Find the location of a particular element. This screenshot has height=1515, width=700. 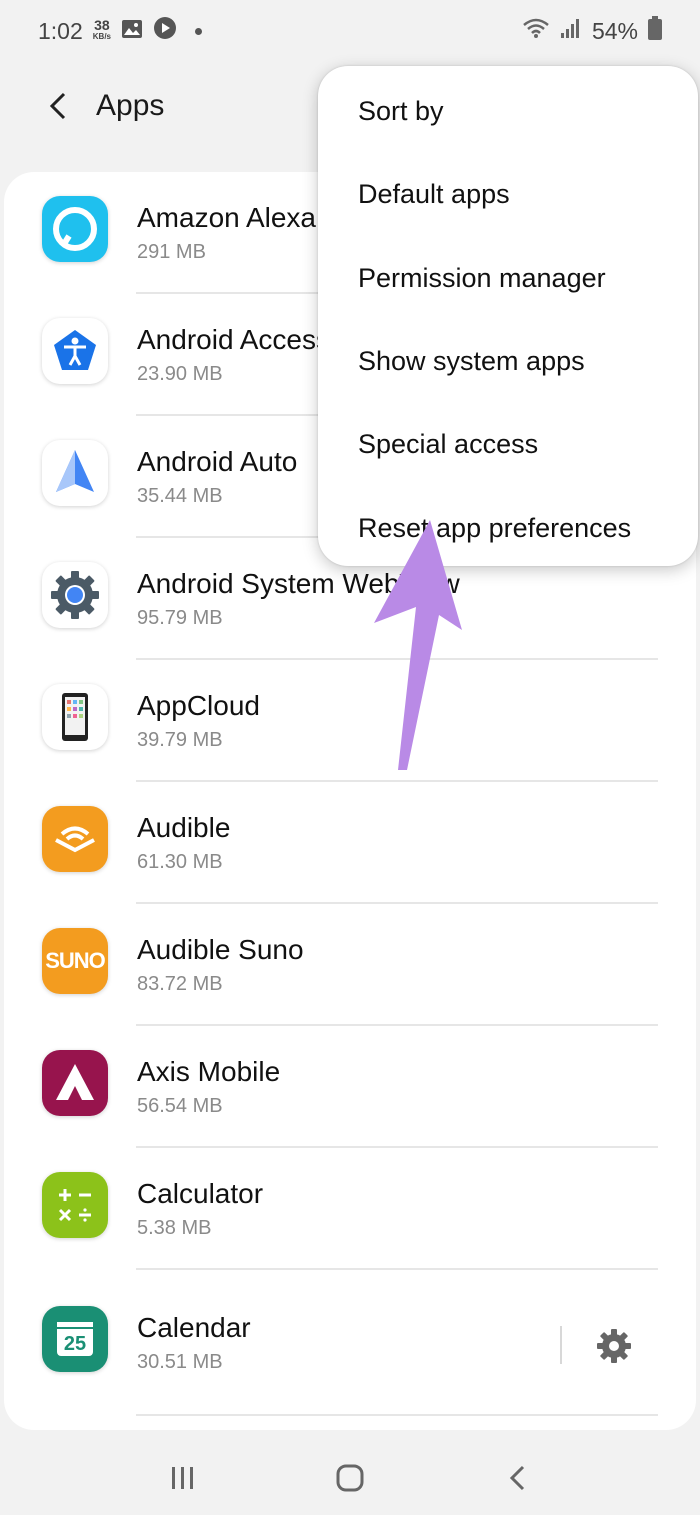

nav-back-button is located at coordinates (517, 1478).